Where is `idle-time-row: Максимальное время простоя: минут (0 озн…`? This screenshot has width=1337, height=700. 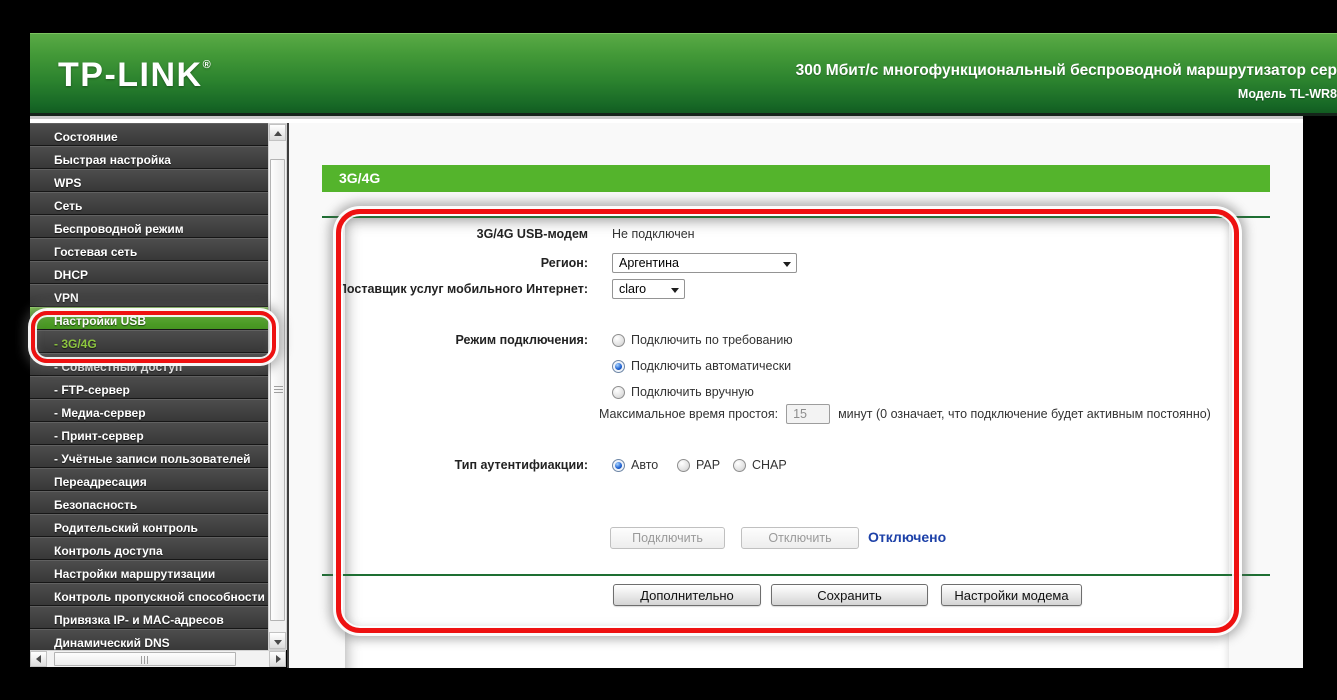 idle-time-row: Максимальное время простоя: минут (0 озн… is located at coordinates (905, 414).